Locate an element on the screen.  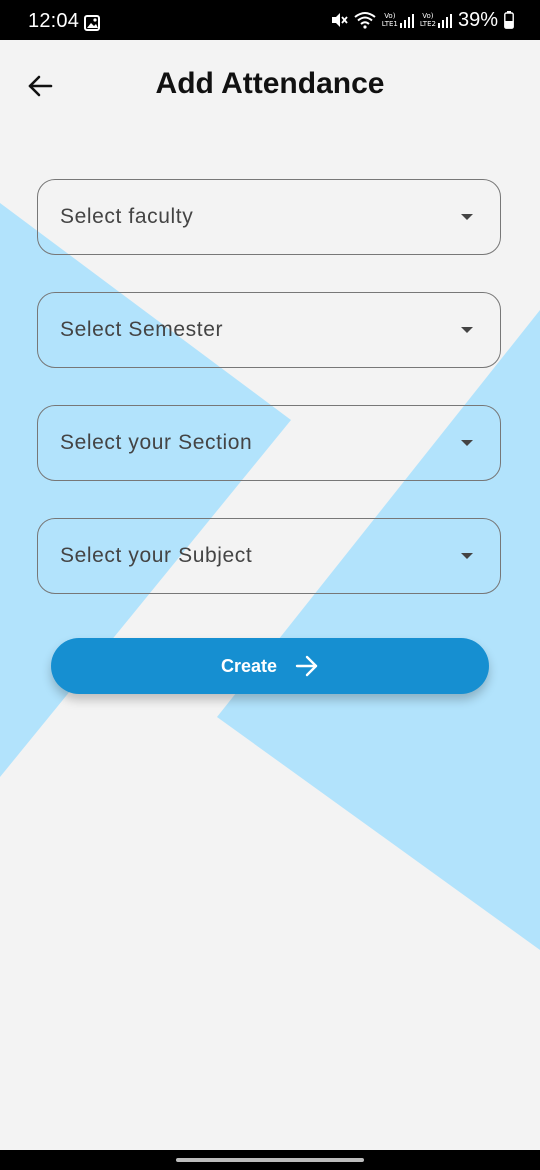
subject-dropdown: Select your Subject is located at coordinates (269, 556).